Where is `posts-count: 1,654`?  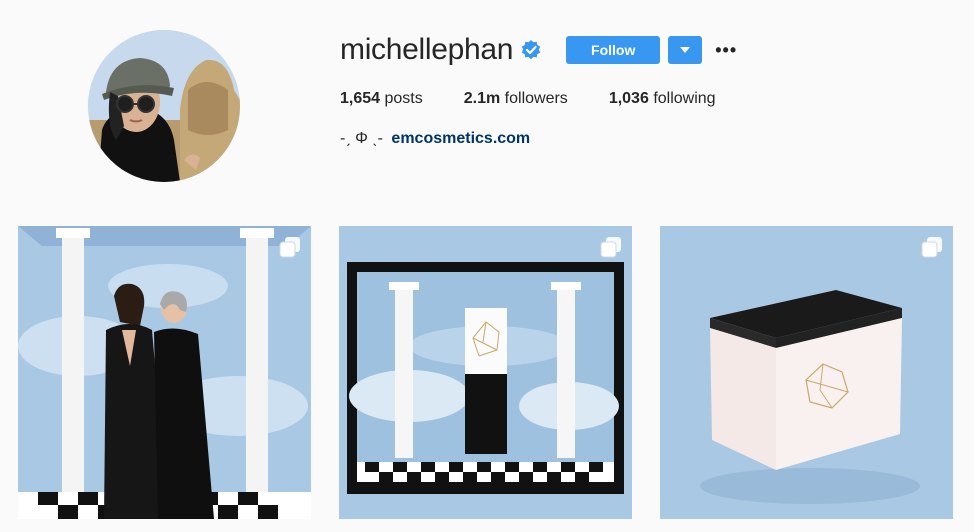
posts-count: 1,654 is located at coordinates (360, 98).